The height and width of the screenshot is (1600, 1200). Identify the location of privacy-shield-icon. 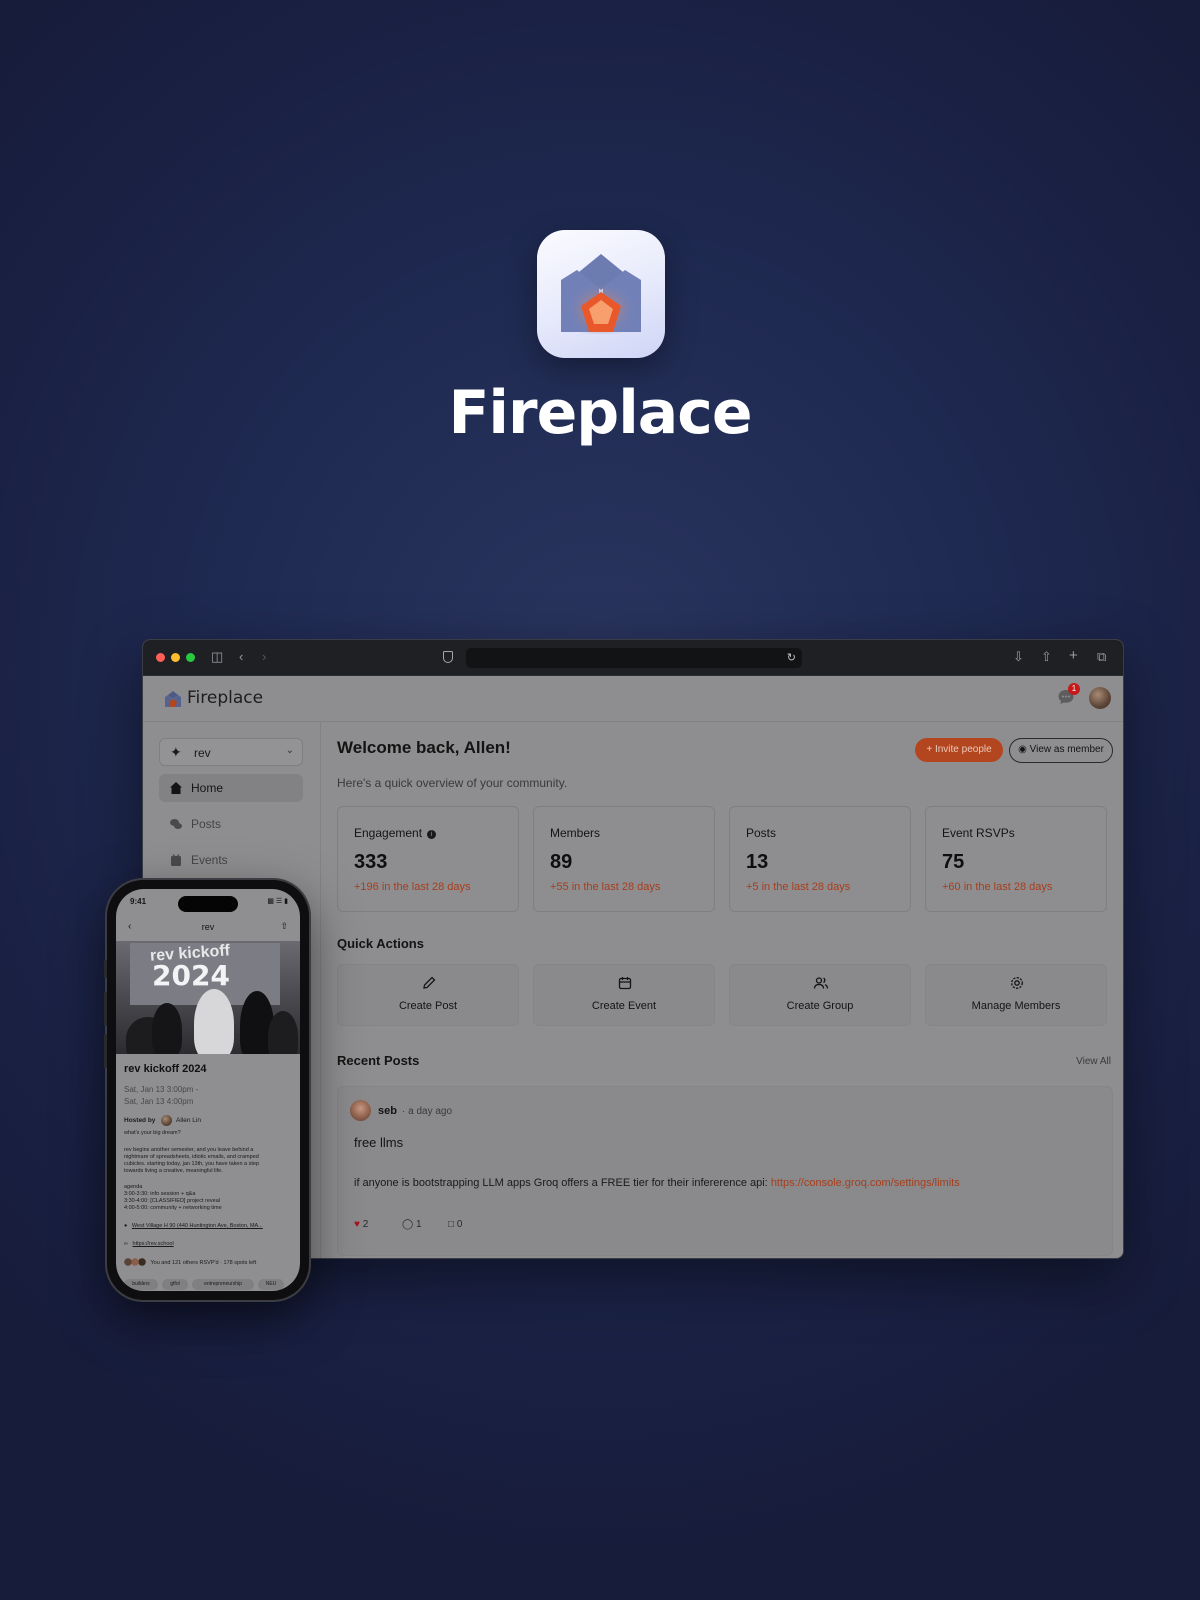
(448, 657).